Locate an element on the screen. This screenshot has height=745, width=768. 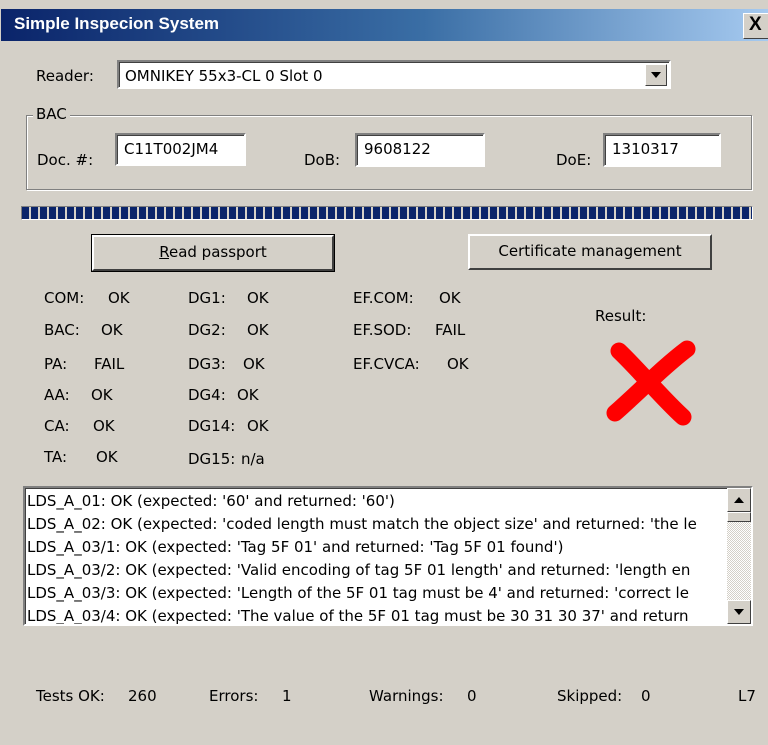
status-efcom-value: OK is located at coordinates (450, 298).